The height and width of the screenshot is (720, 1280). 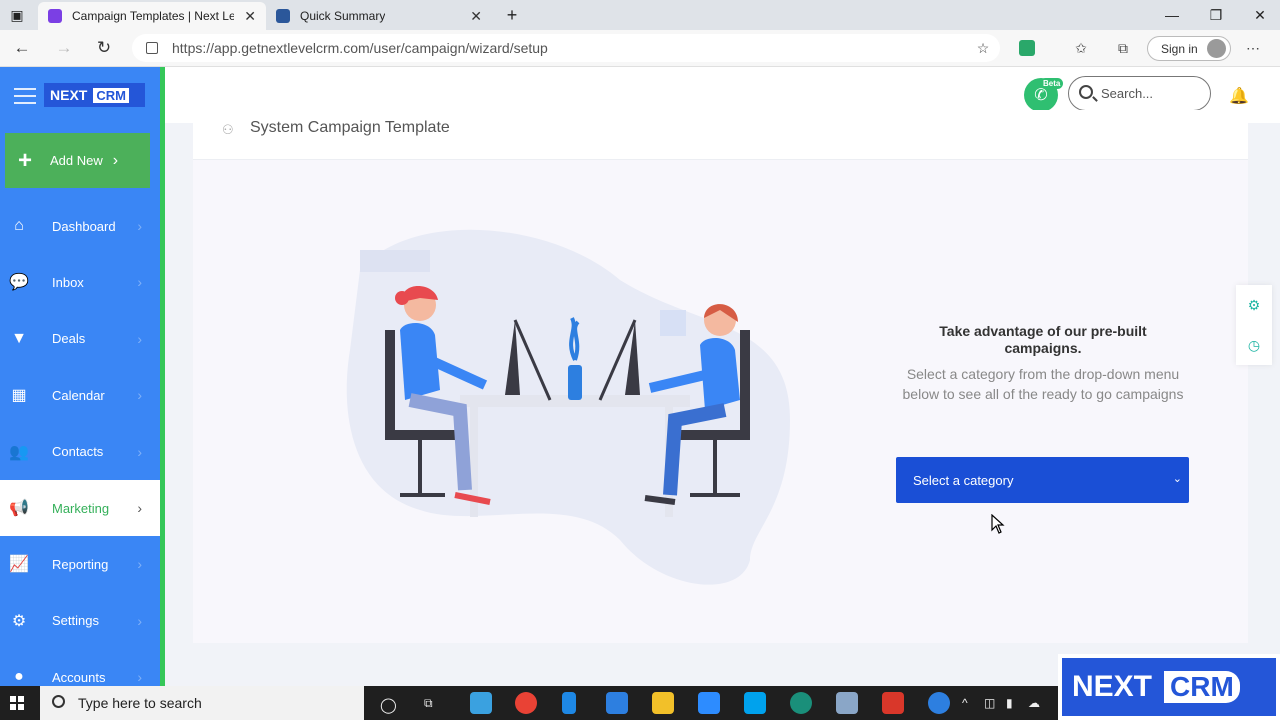 I want to click on app-icon, so click(x=481, y=703).